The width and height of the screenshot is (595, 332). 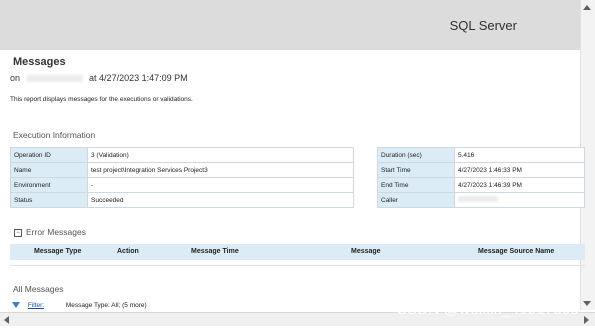 What do you see at coordinates (54, 79) in the screenshot?
I see `server-name-redacted` at bounding box center [54, 79].